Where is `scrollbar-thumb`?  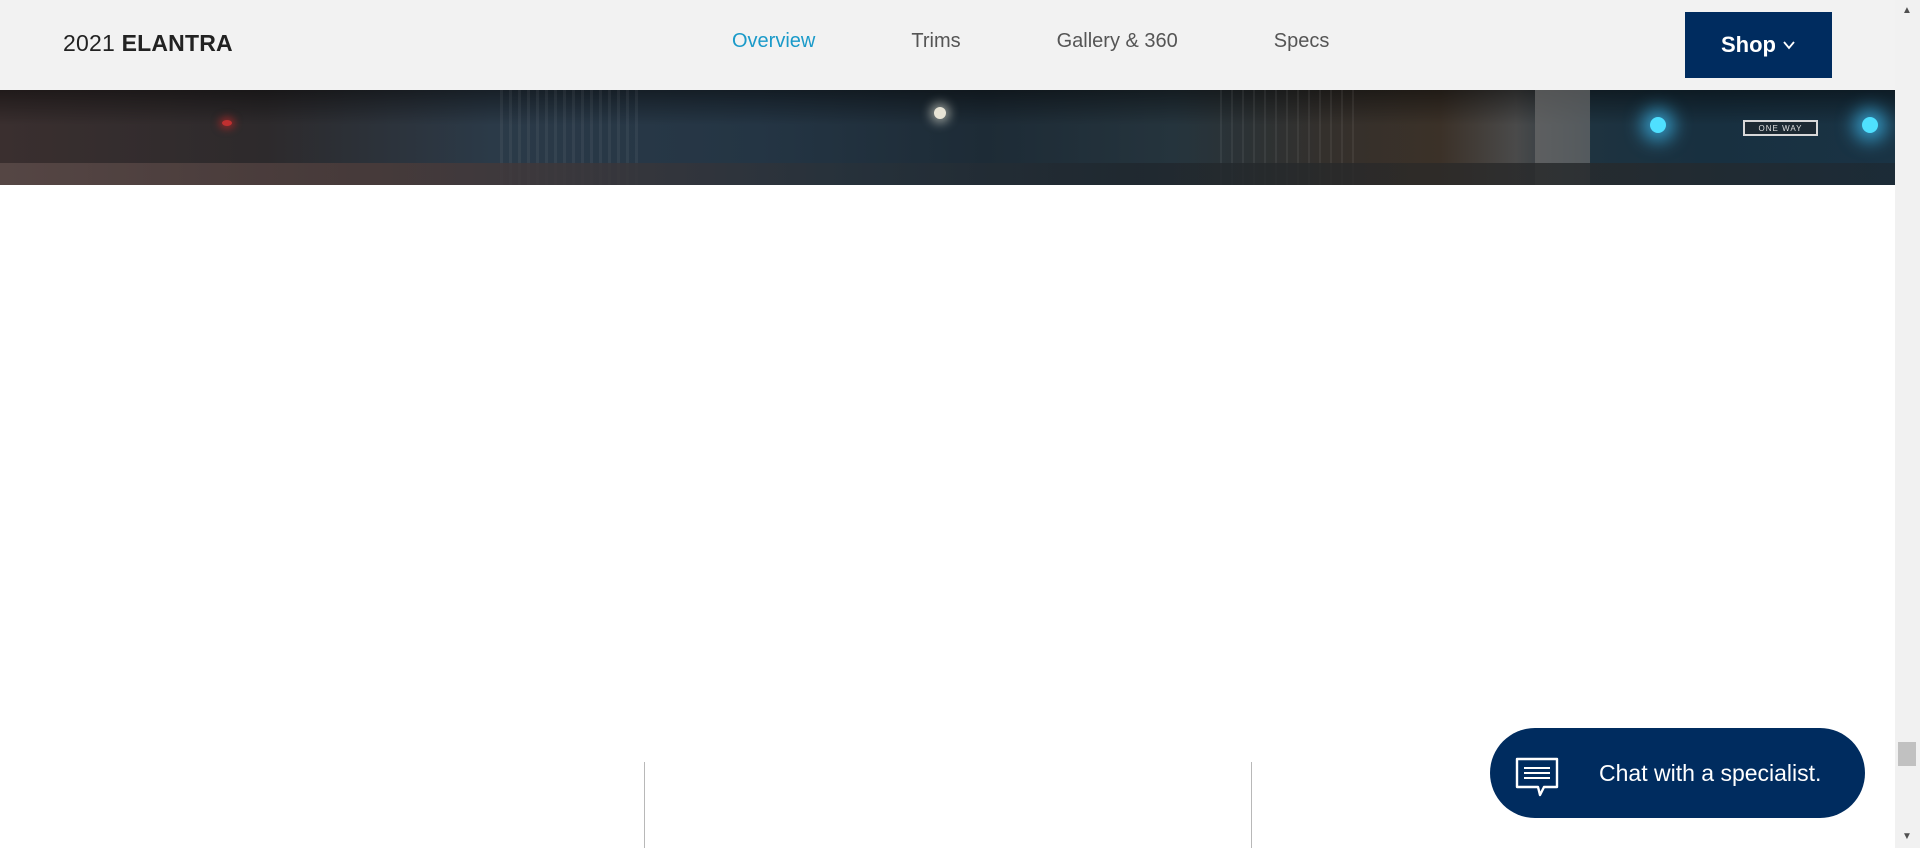 scrollbar-thumb is located at coordinates (1907, 754).